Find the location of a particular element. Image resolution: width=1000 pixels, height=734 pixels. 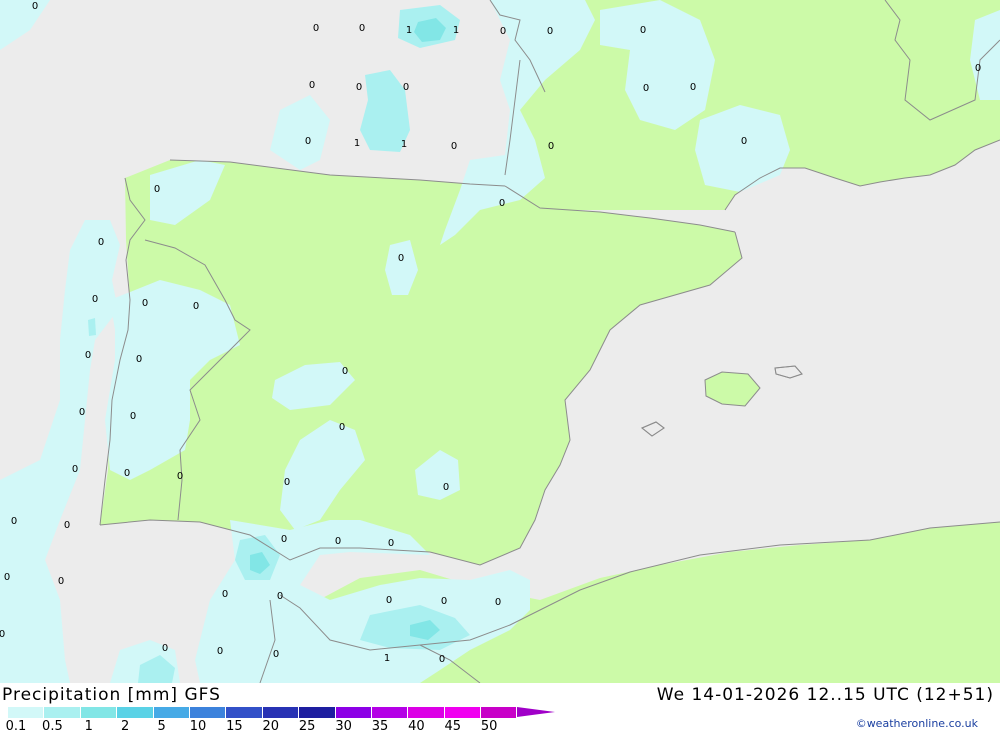

map-title: Precipitation [mm] GFS is located at coordinates (111, 695).